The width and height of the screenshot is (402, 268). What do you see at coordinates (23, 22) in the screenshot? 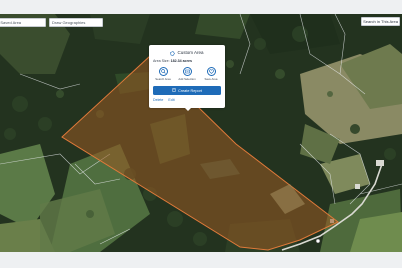
I see `saved-area-select: a Saved Area` at bounding box center [23, 22].